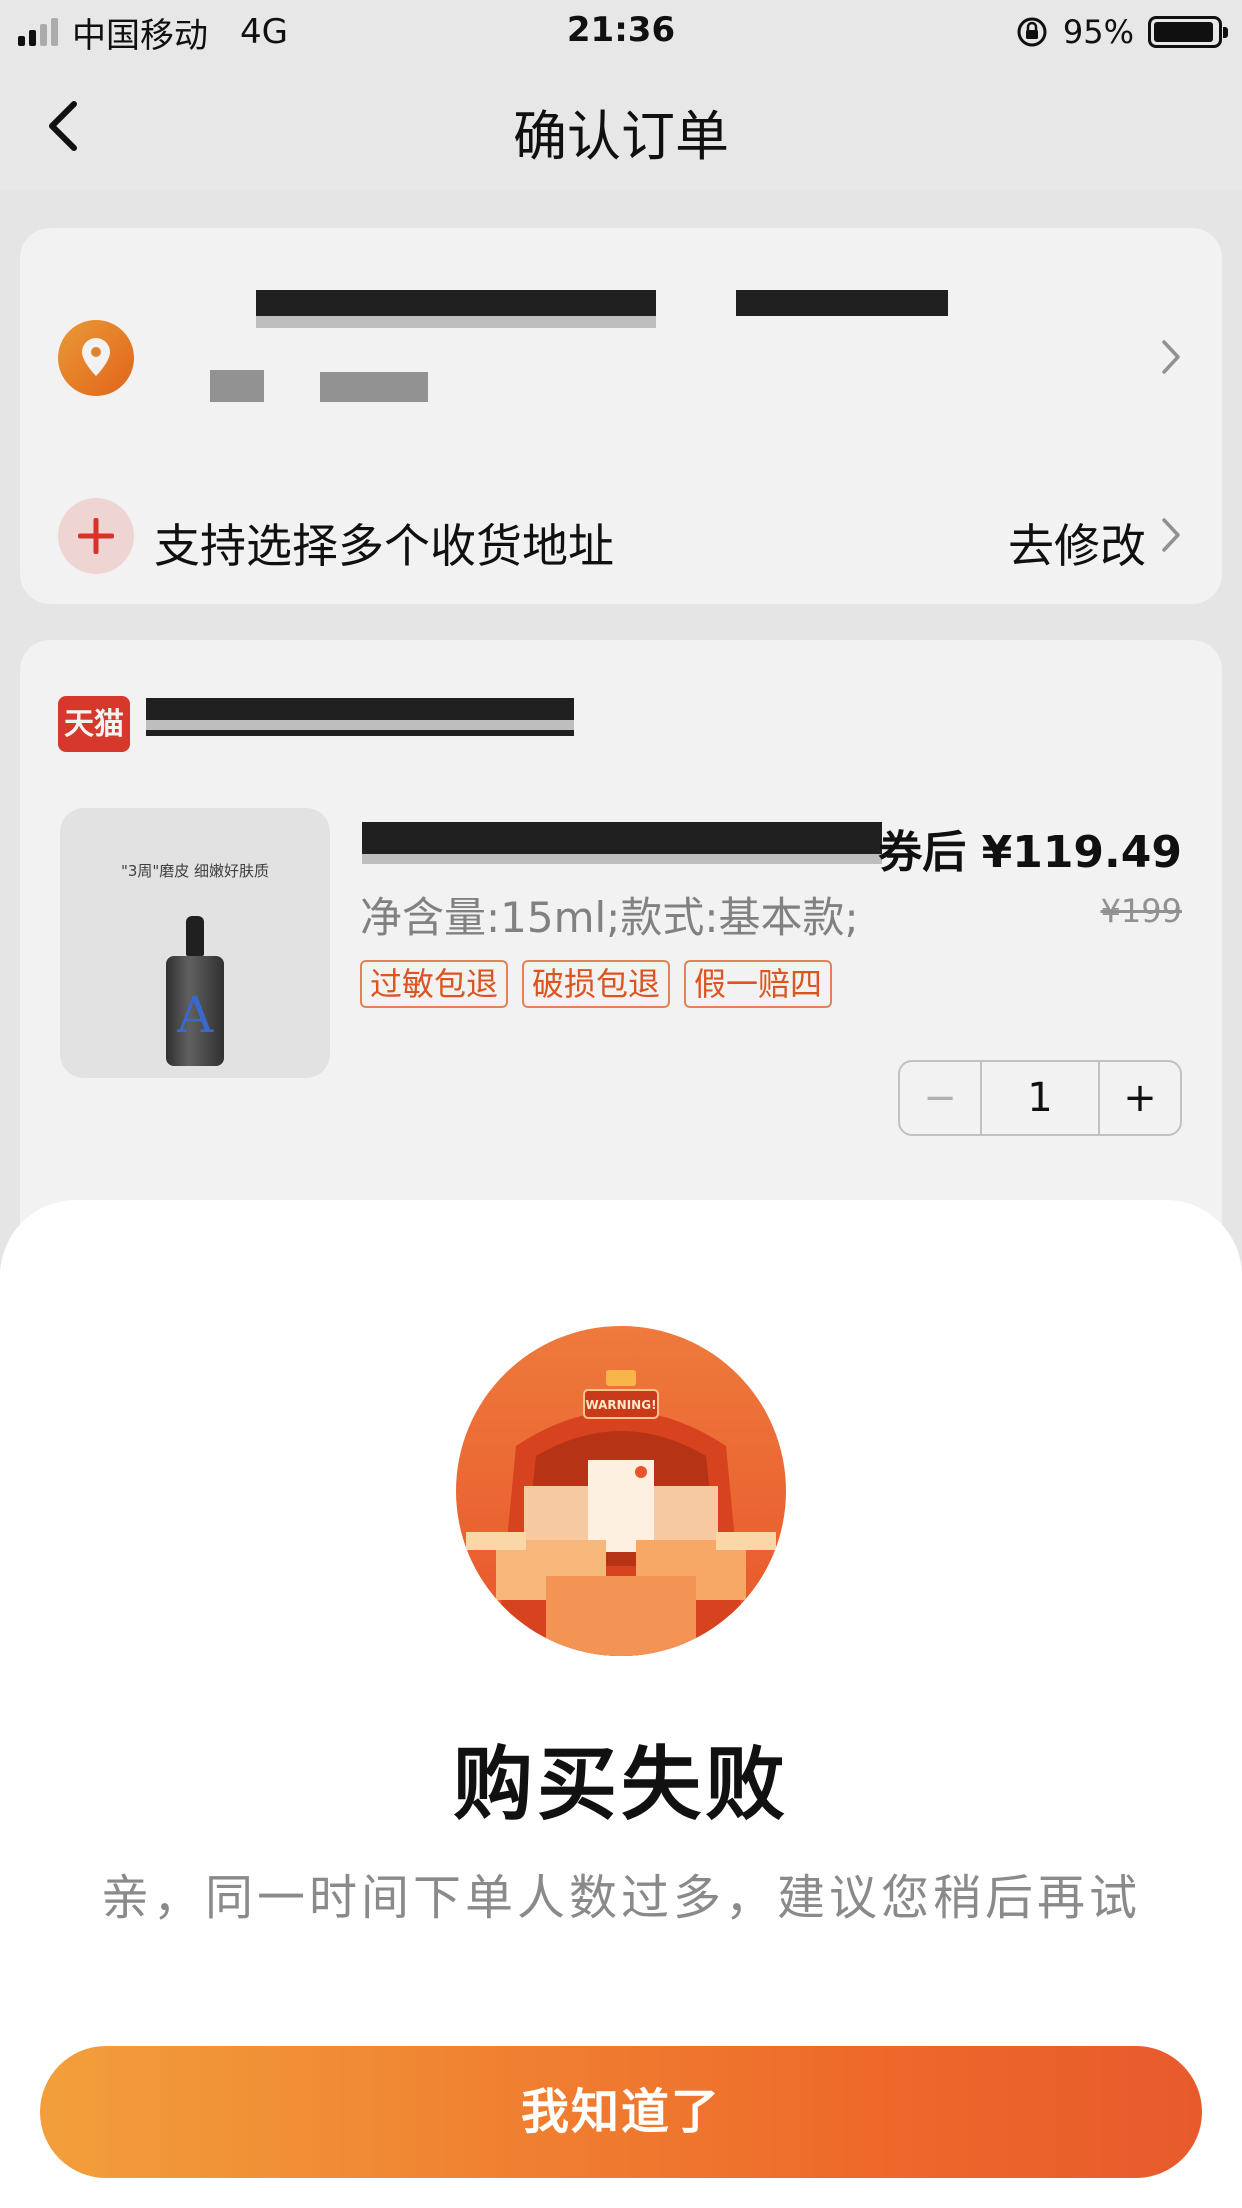 This screenshot has height=2208, width=1242. I want to click on warning-sign-text: WARNING!, so click(620, 1405).